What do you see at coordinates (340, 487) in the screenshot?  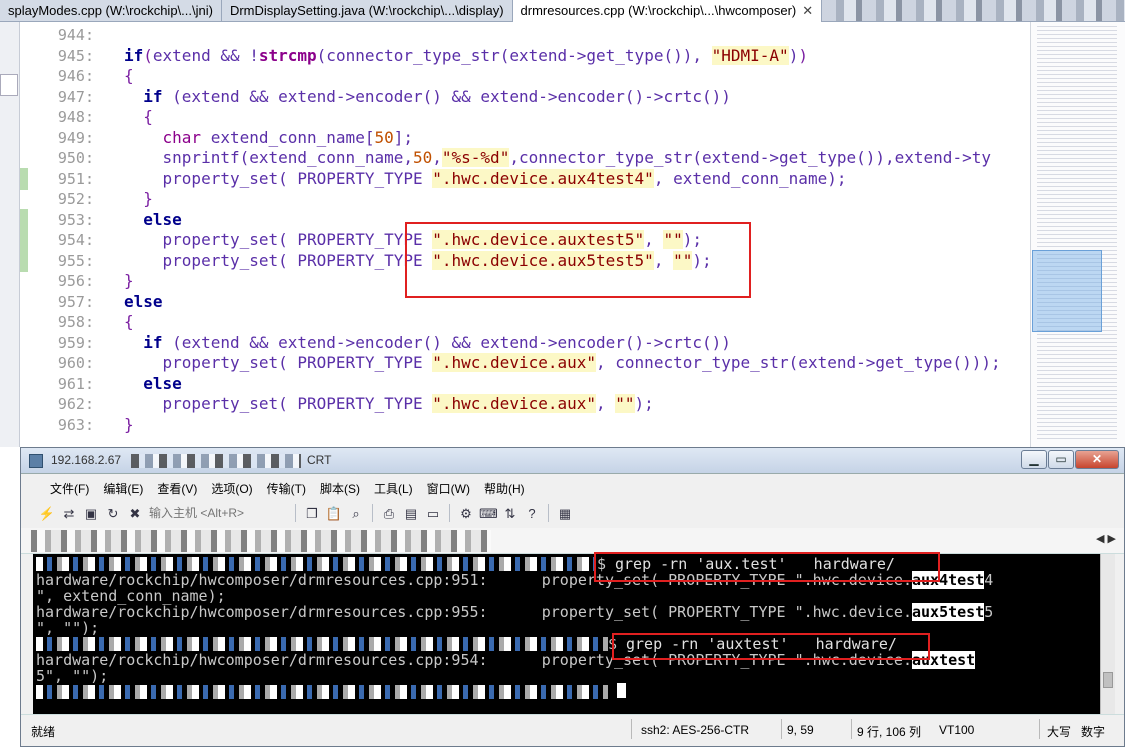 I see `menu-item: 脚本(S)` at bounding box center [340, 487].